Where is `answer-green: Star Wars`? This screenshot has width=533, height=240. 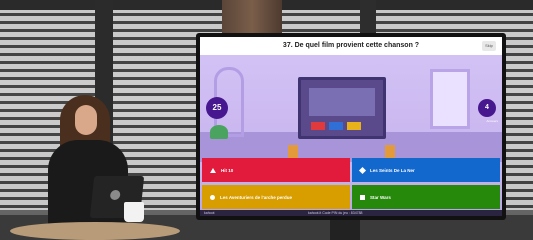 answer-green: Star Wars is located at coordinates (426, 197).